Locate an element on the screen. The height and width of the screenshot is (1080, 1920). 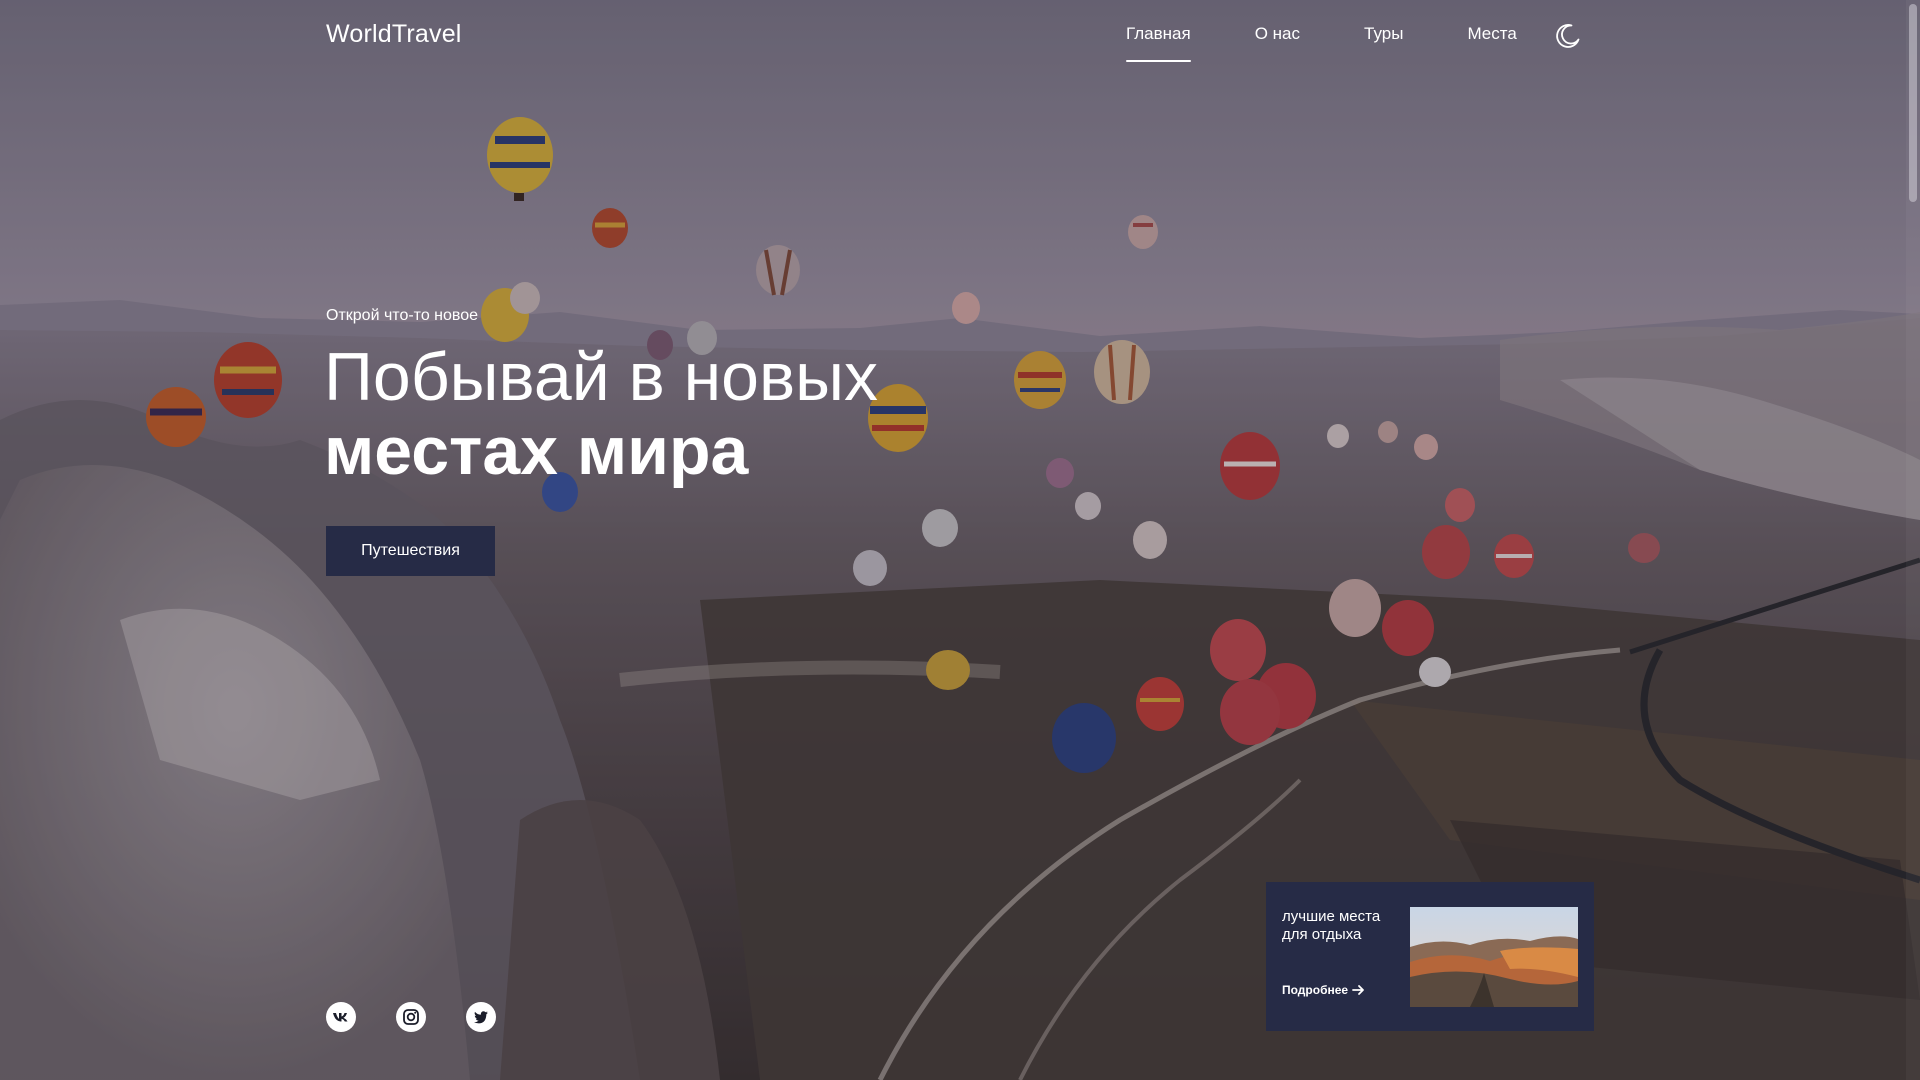
travel-button: Путешествия is located at coordinates (410, 551).